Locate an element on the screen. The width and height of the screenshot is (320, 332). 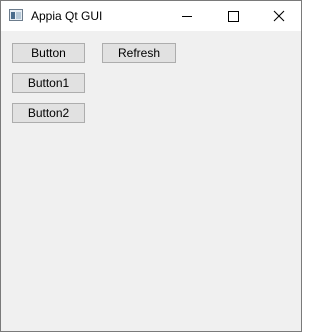
close-button is located at coordinates (279, 16).